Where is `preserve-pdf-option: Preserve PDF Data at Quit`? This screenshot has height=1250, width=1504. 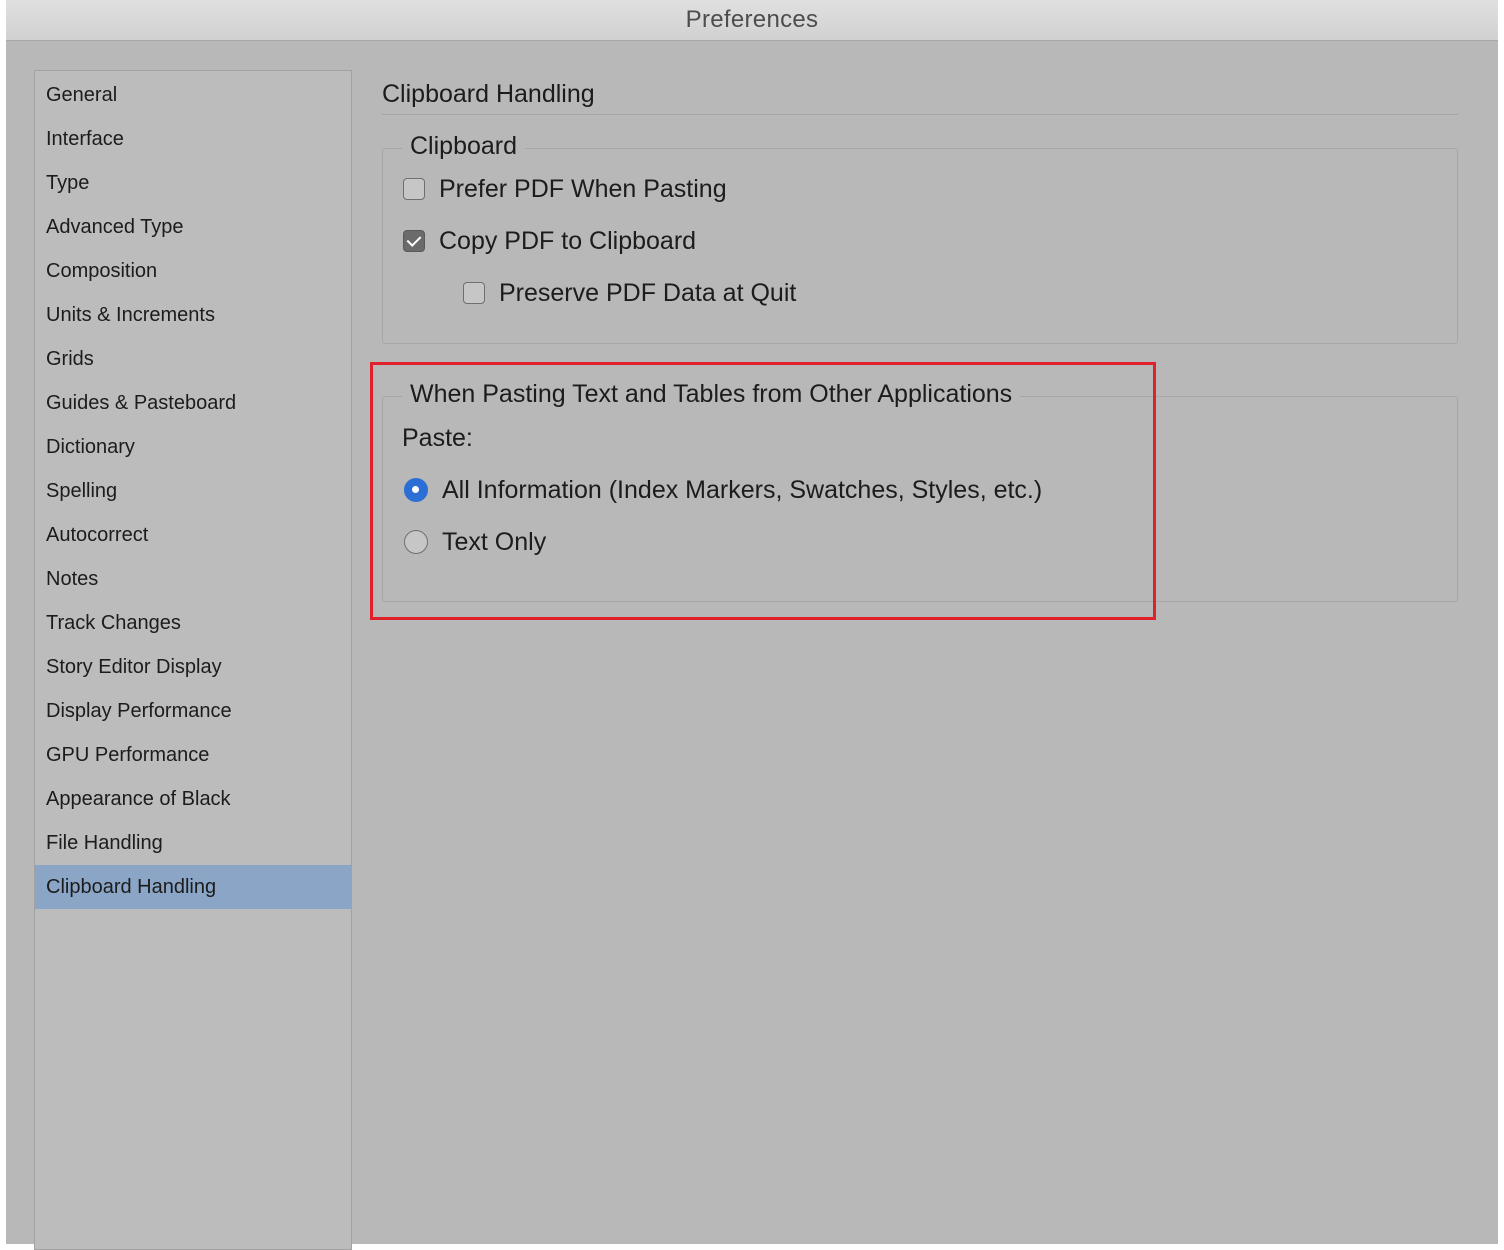
preserve-pdf-option: Preserve PDF Data at Quit is located at coordinates (629, 293).